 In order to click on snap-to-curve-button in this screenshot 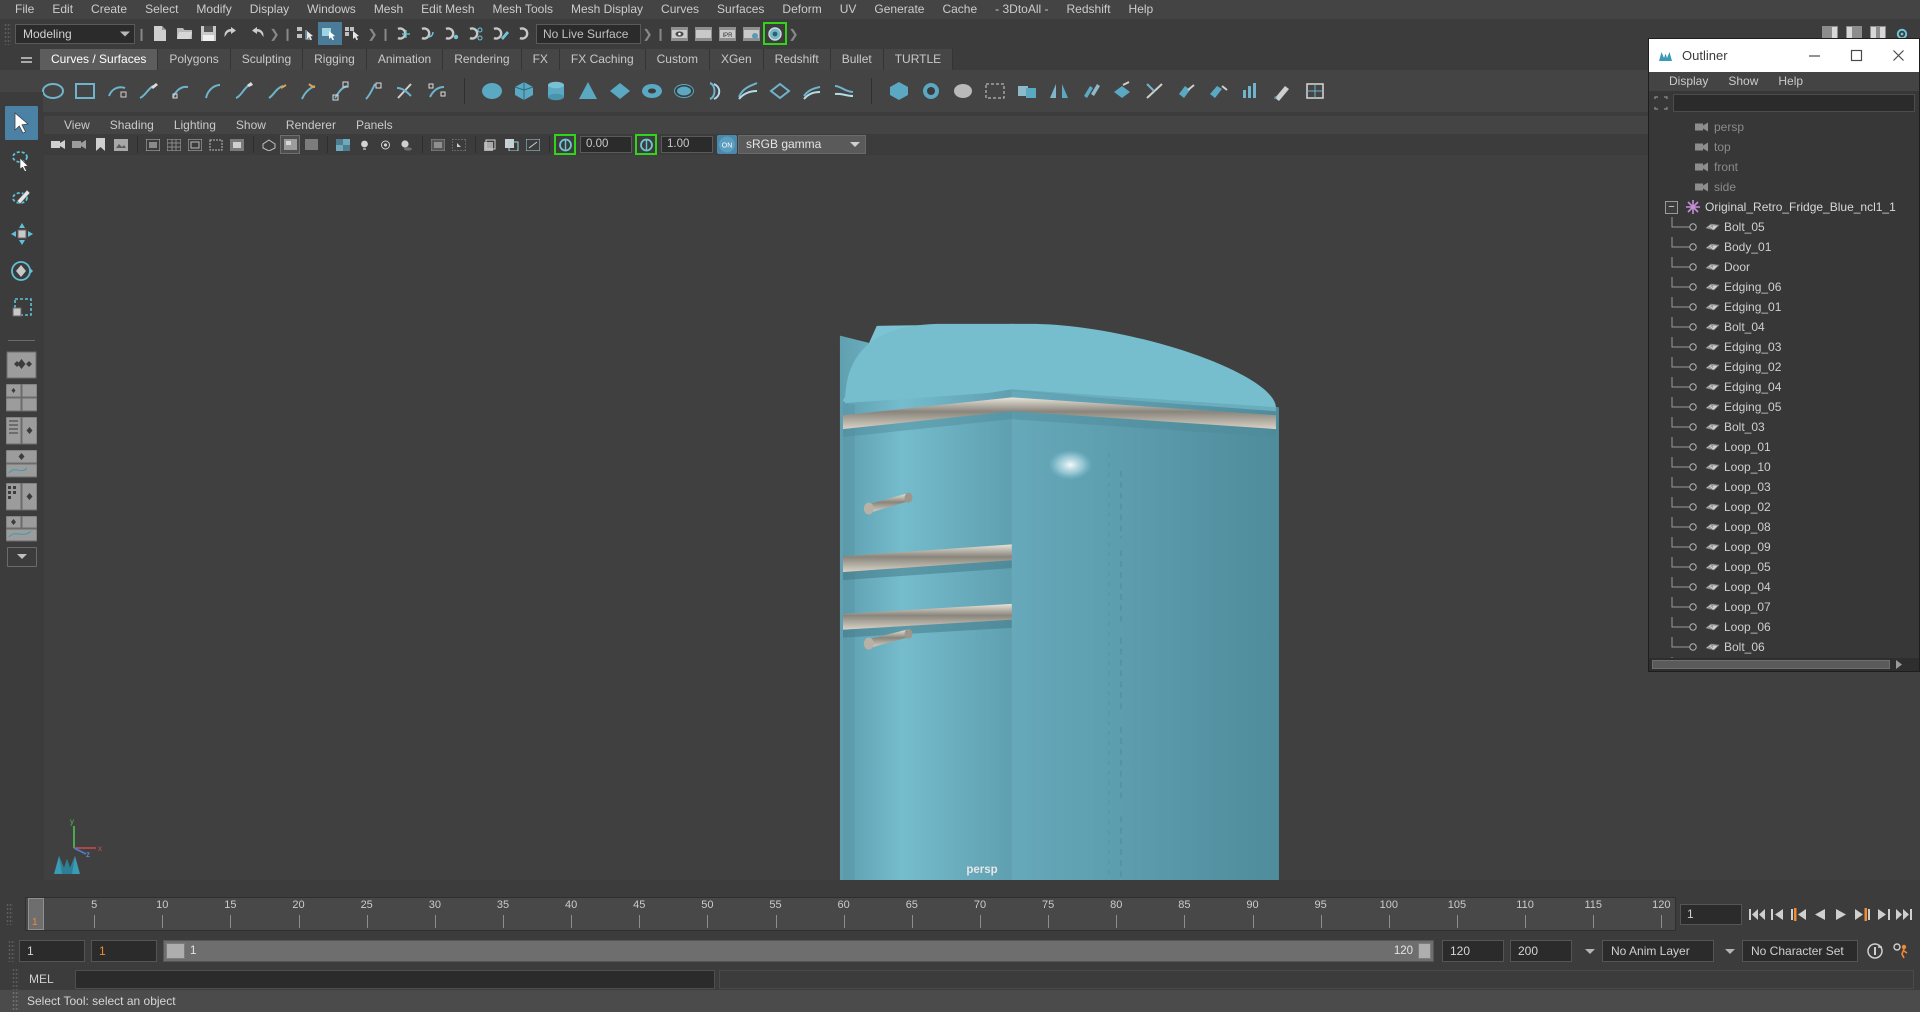, I will do `click(428, 33)`.